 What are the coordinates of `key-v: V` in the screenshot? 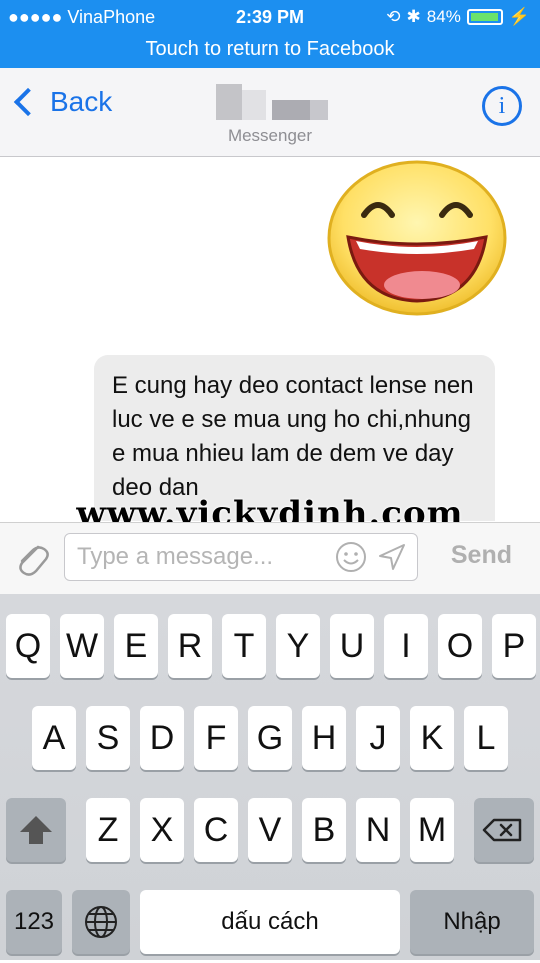 It's located at (270, 830).